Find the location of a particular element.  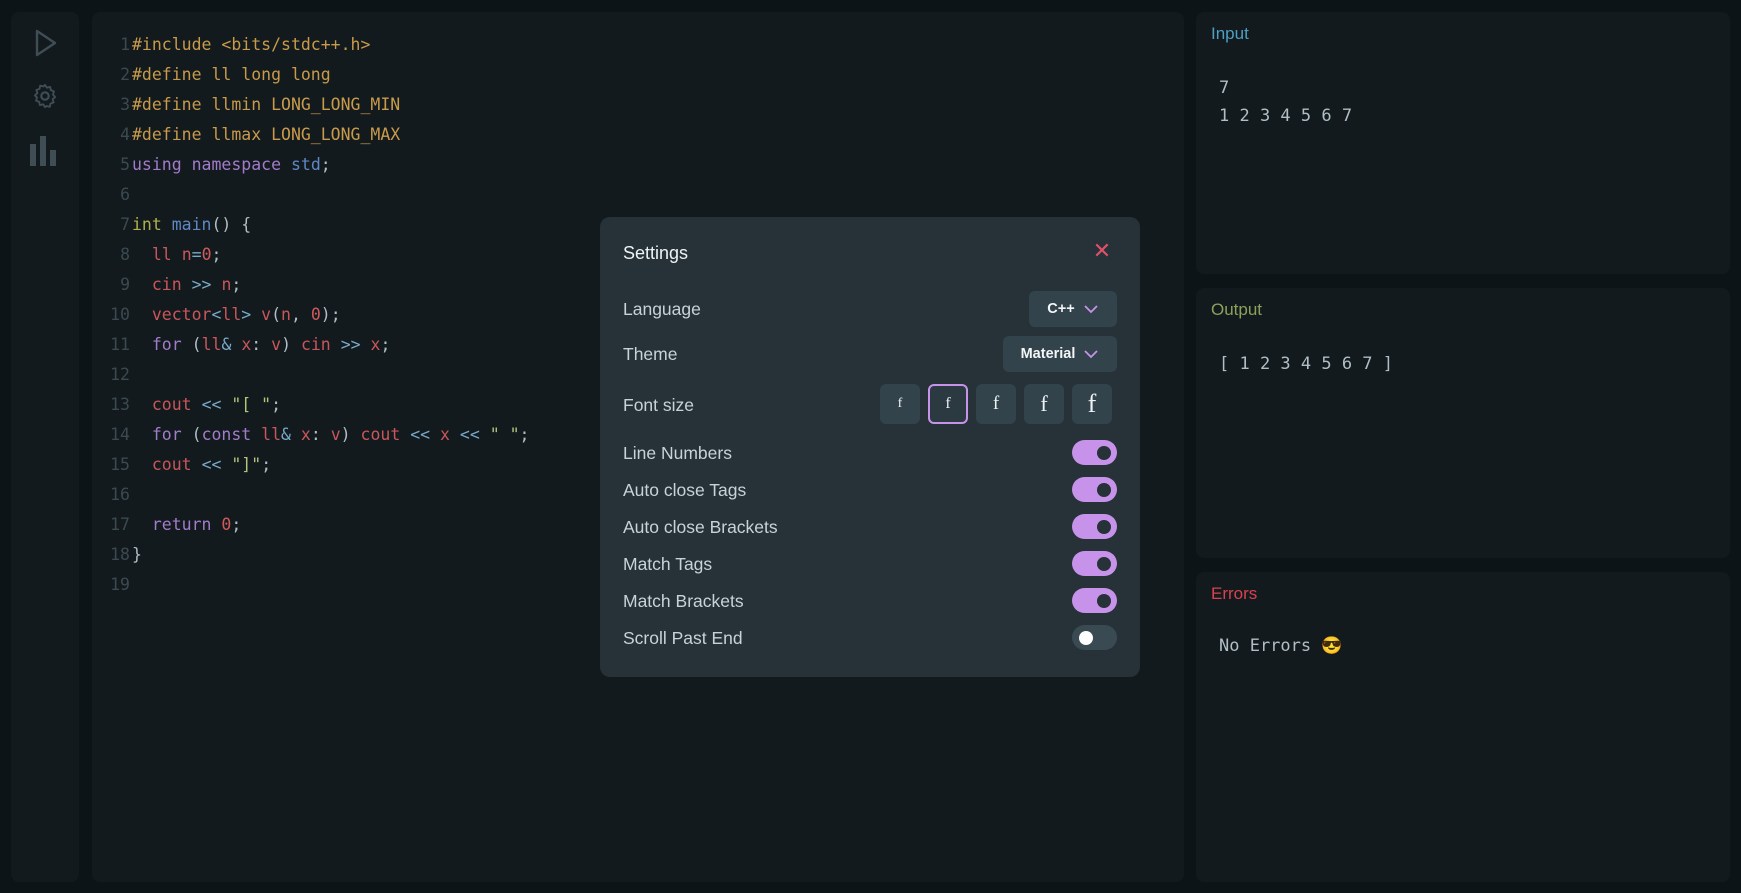

toggle-label-match-brackets: Match Brackets is located at coordinates (683, 601).